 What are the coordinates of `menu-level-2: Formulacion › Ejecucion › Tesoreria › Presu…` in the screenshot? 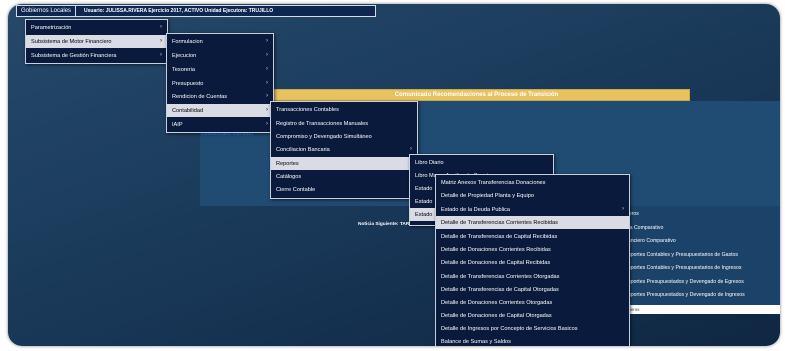 It's located at (220, 83).